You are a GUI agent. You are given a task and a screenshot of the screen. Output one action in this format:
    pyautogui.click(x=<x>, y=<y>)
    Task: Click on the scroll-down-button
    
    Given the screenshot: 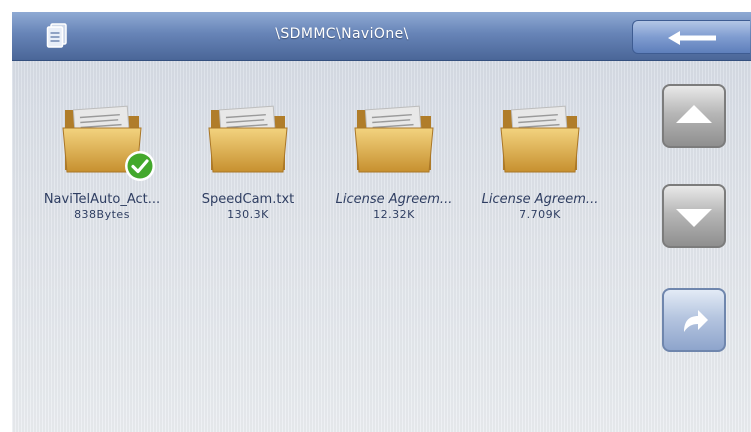 What is the action you would take?
    pyautogui.click(x=694, y=216)
    